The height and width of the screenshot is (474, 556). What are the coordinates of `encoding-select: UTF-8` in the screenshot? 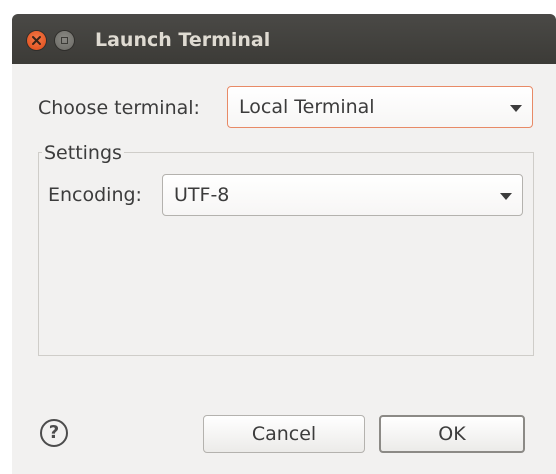 It's located at (342, 195).